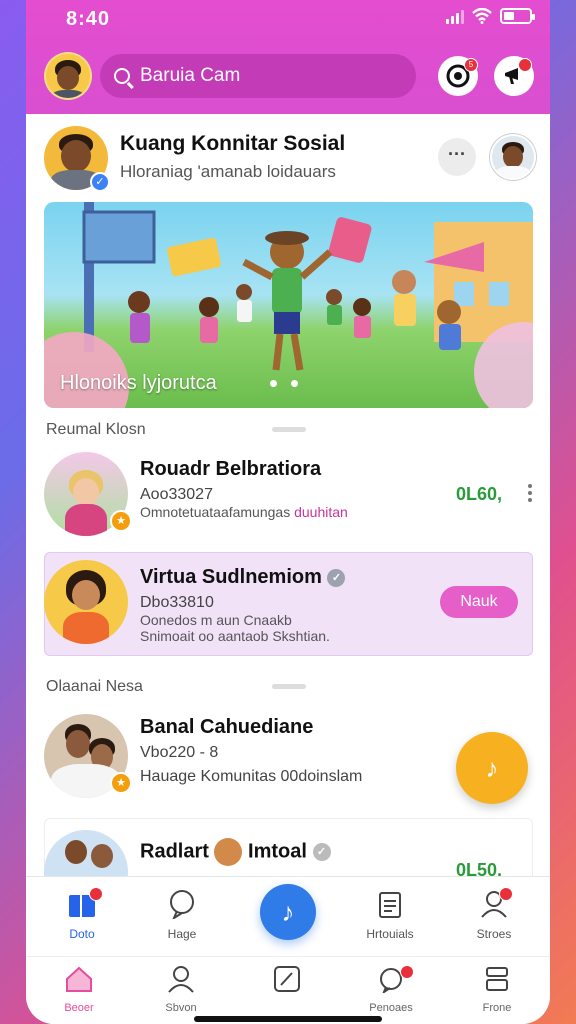 This screenshot has width=576, height=1024. Describe the element at coordinates (122, 76) in the screenshot. I see `search-icon` at that location.